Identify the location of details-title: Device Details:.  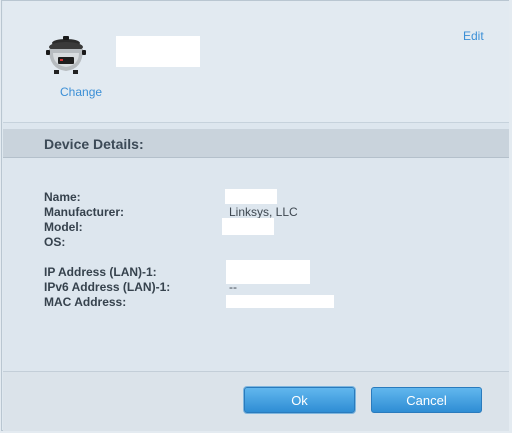
(94, 144).